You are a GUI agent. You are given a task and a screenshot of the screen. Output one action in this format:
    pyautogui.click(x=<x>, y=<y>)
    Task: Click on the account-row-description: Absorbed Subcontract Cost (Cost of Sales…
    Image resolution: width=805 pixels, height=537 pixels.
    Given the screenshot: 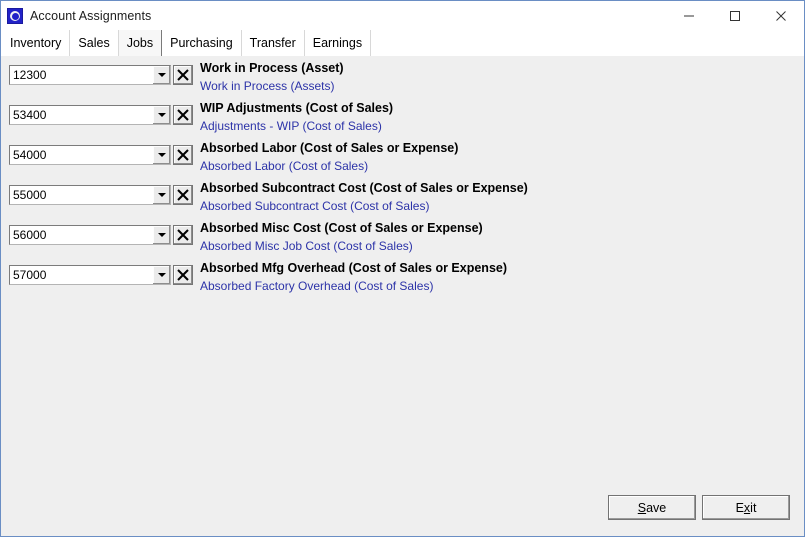 What is the action you would take?
    pyautogui.click(x=314, y=206)
    